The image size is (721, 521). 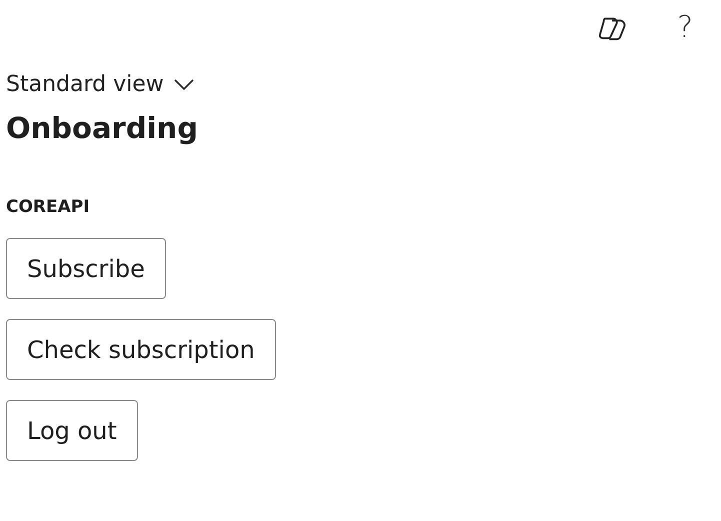 I want to click on view-menu: Standard view, so click(x=100, y=84).